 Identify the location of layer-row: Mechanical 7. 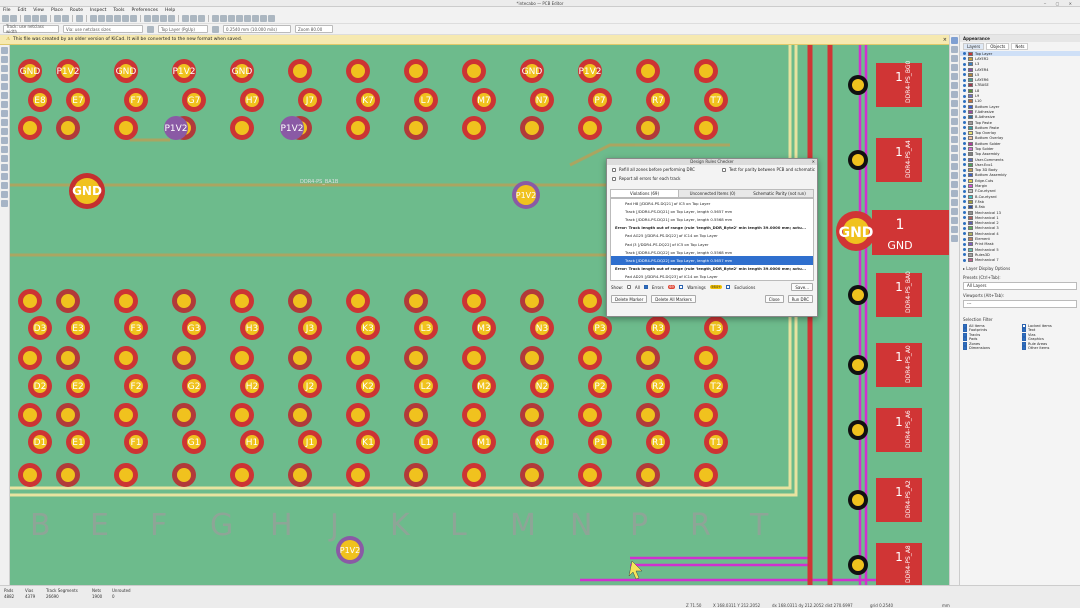
(1020, 260).